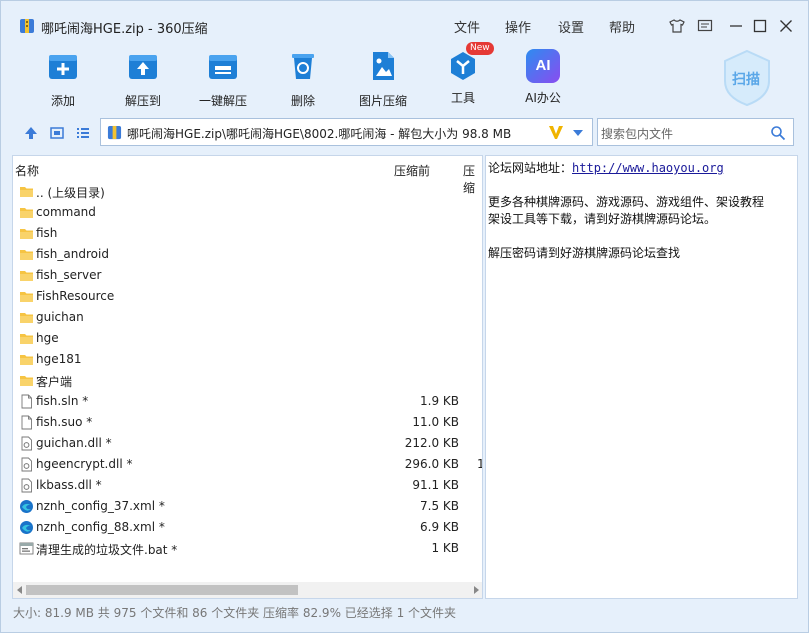 The image size is (809, 633). Describe the element at coordinates (72, 254) in the screenshot. I see `file-name: fish_android` at that location.